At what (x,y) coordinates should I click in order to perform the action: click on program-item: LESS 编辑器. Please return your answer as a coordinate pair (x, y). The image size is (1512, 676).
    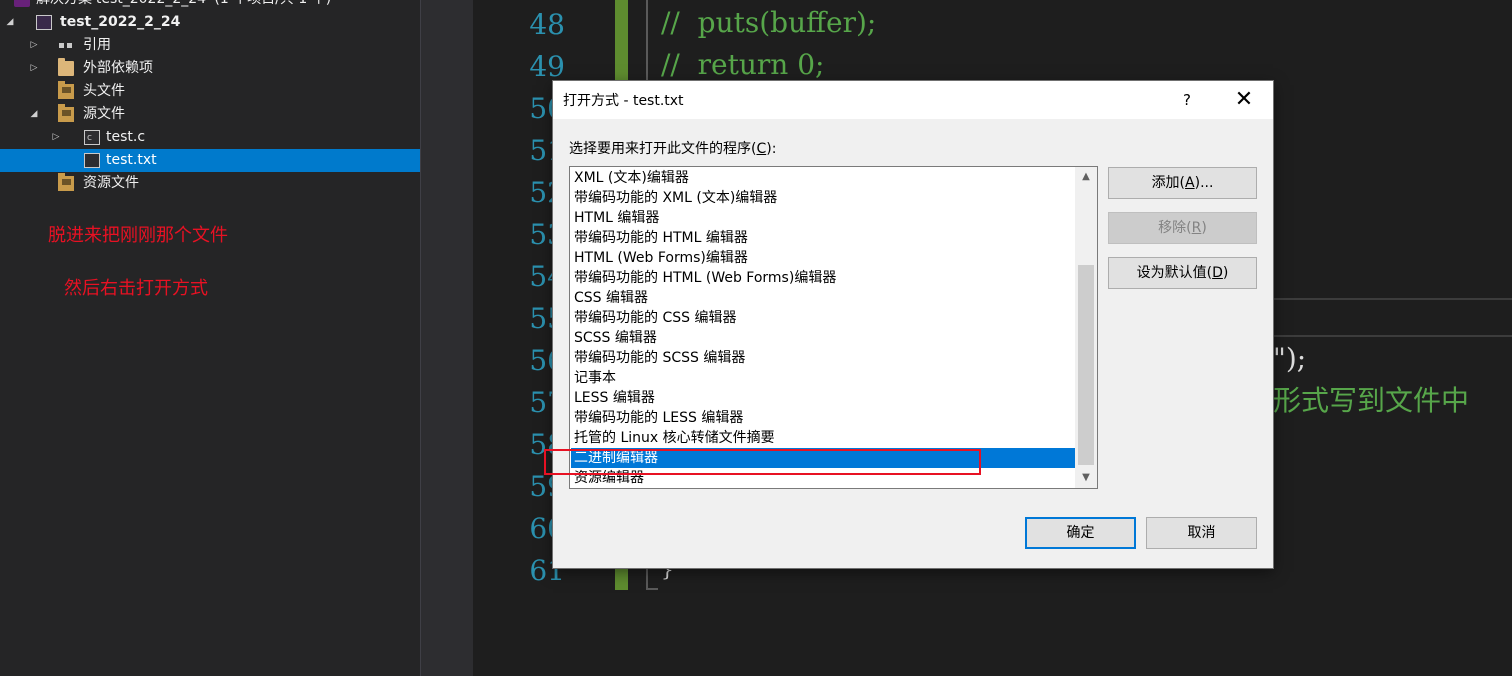
    Looking at the image, I should click on (823, 398).